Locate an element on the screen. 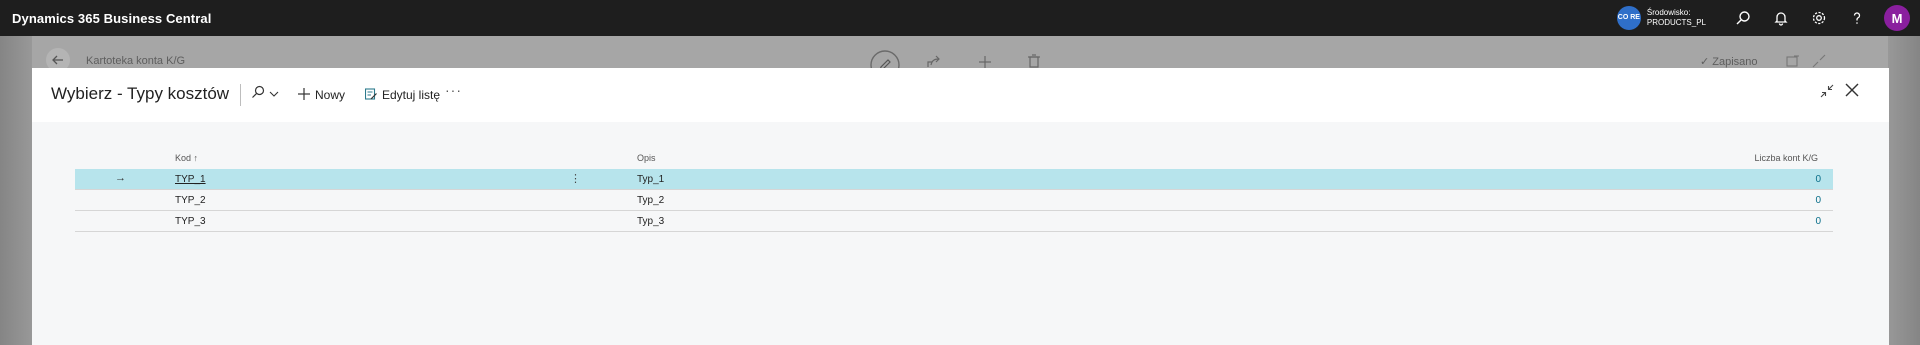 Image resolution: width=1920 pixels, height=345 pixels. more-options-button: ··· is located at coordinates (453, 90).